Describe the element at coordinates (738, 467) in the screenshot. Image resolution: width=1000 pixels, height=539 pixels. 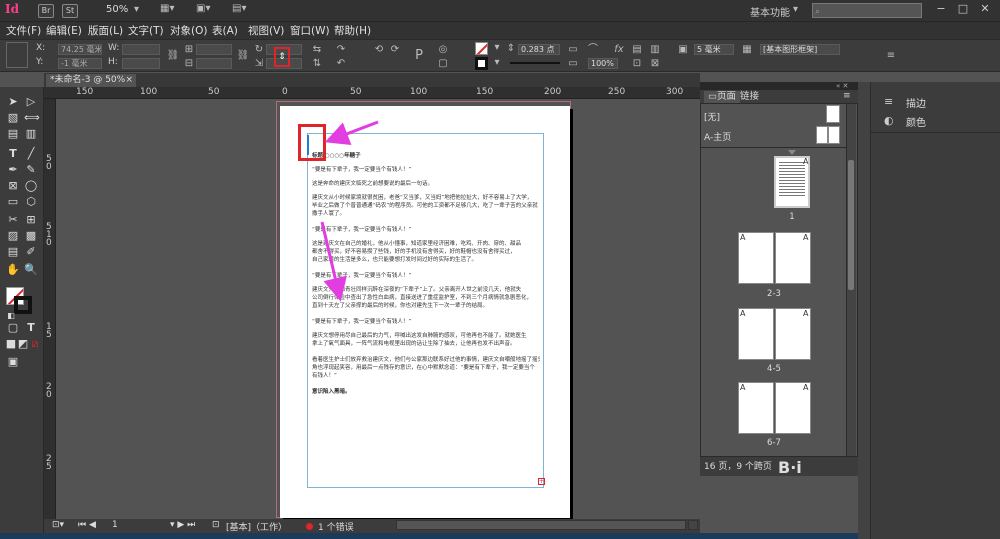
I see `page-count: 16 页，9 个跨页` at that location.